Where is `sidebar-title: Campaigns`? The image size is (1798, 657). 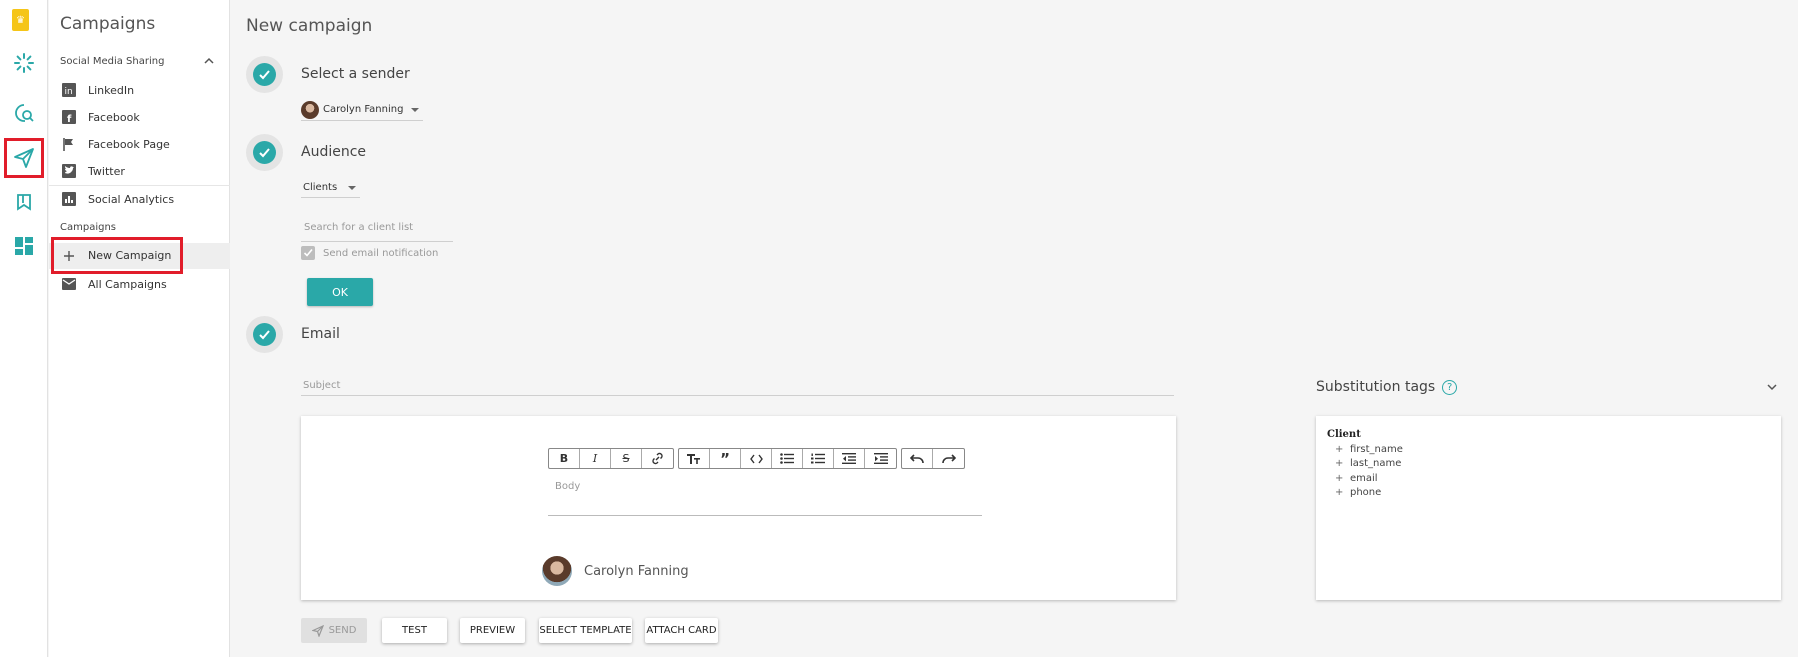 sidebar-title: Campaigns is located at coordinates (108, 24).